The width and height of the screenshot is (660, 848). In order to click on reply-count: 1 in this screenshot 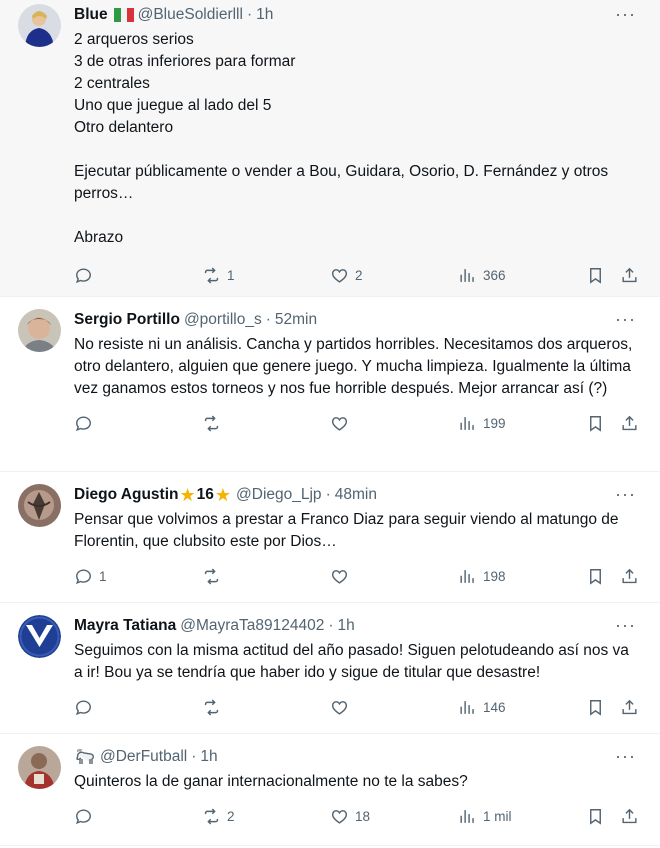, I will do `click(103, 576)`.